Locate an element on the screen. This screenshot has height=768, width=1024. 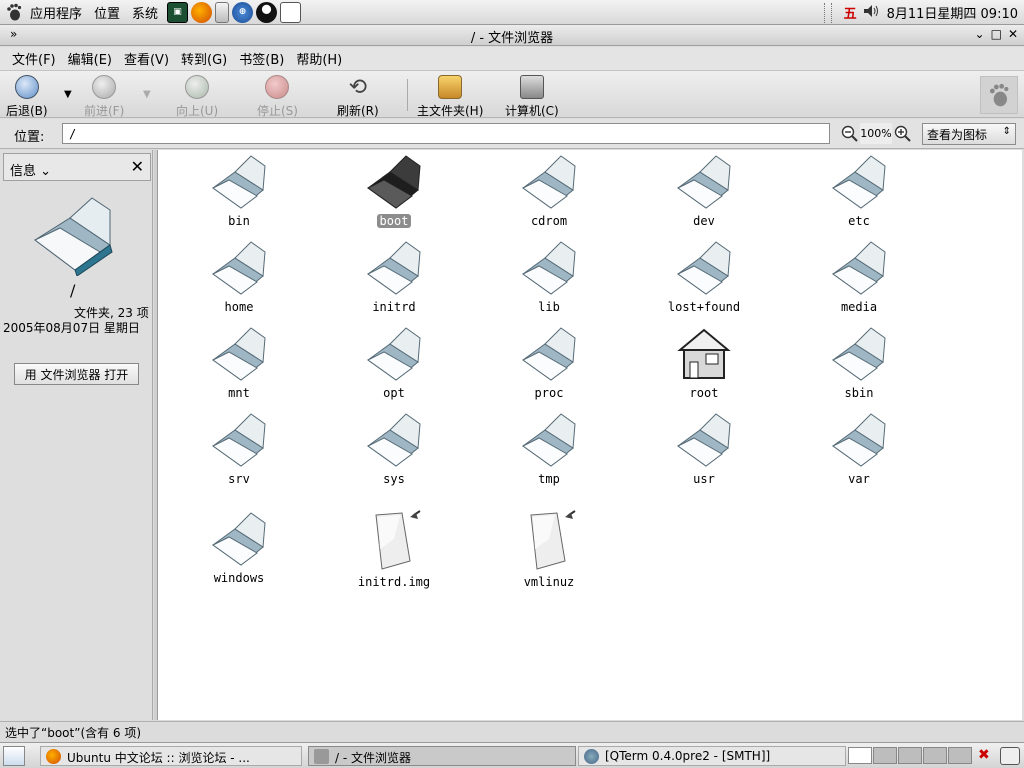
open-with-button: 用 文件浏览器 打开 is located at coordinates (76, 374).